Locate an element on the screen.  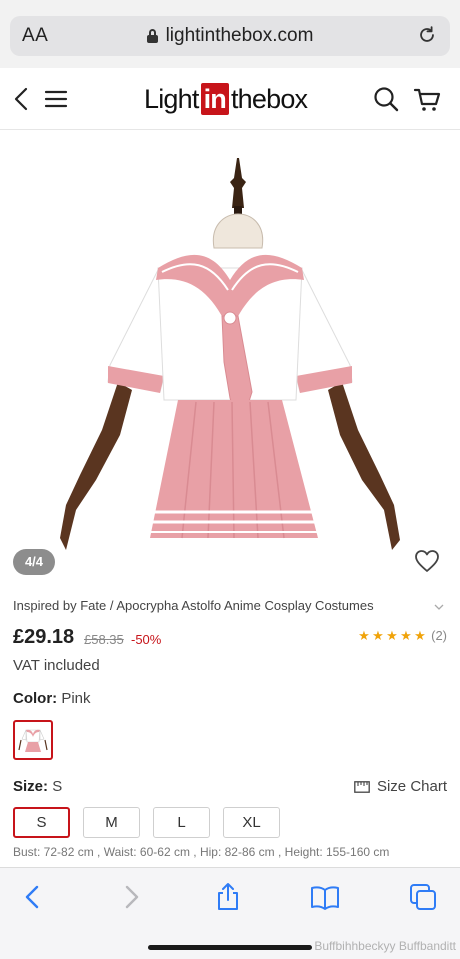
image-counter-badge: 4/4 is located at coordinates (34, 562).